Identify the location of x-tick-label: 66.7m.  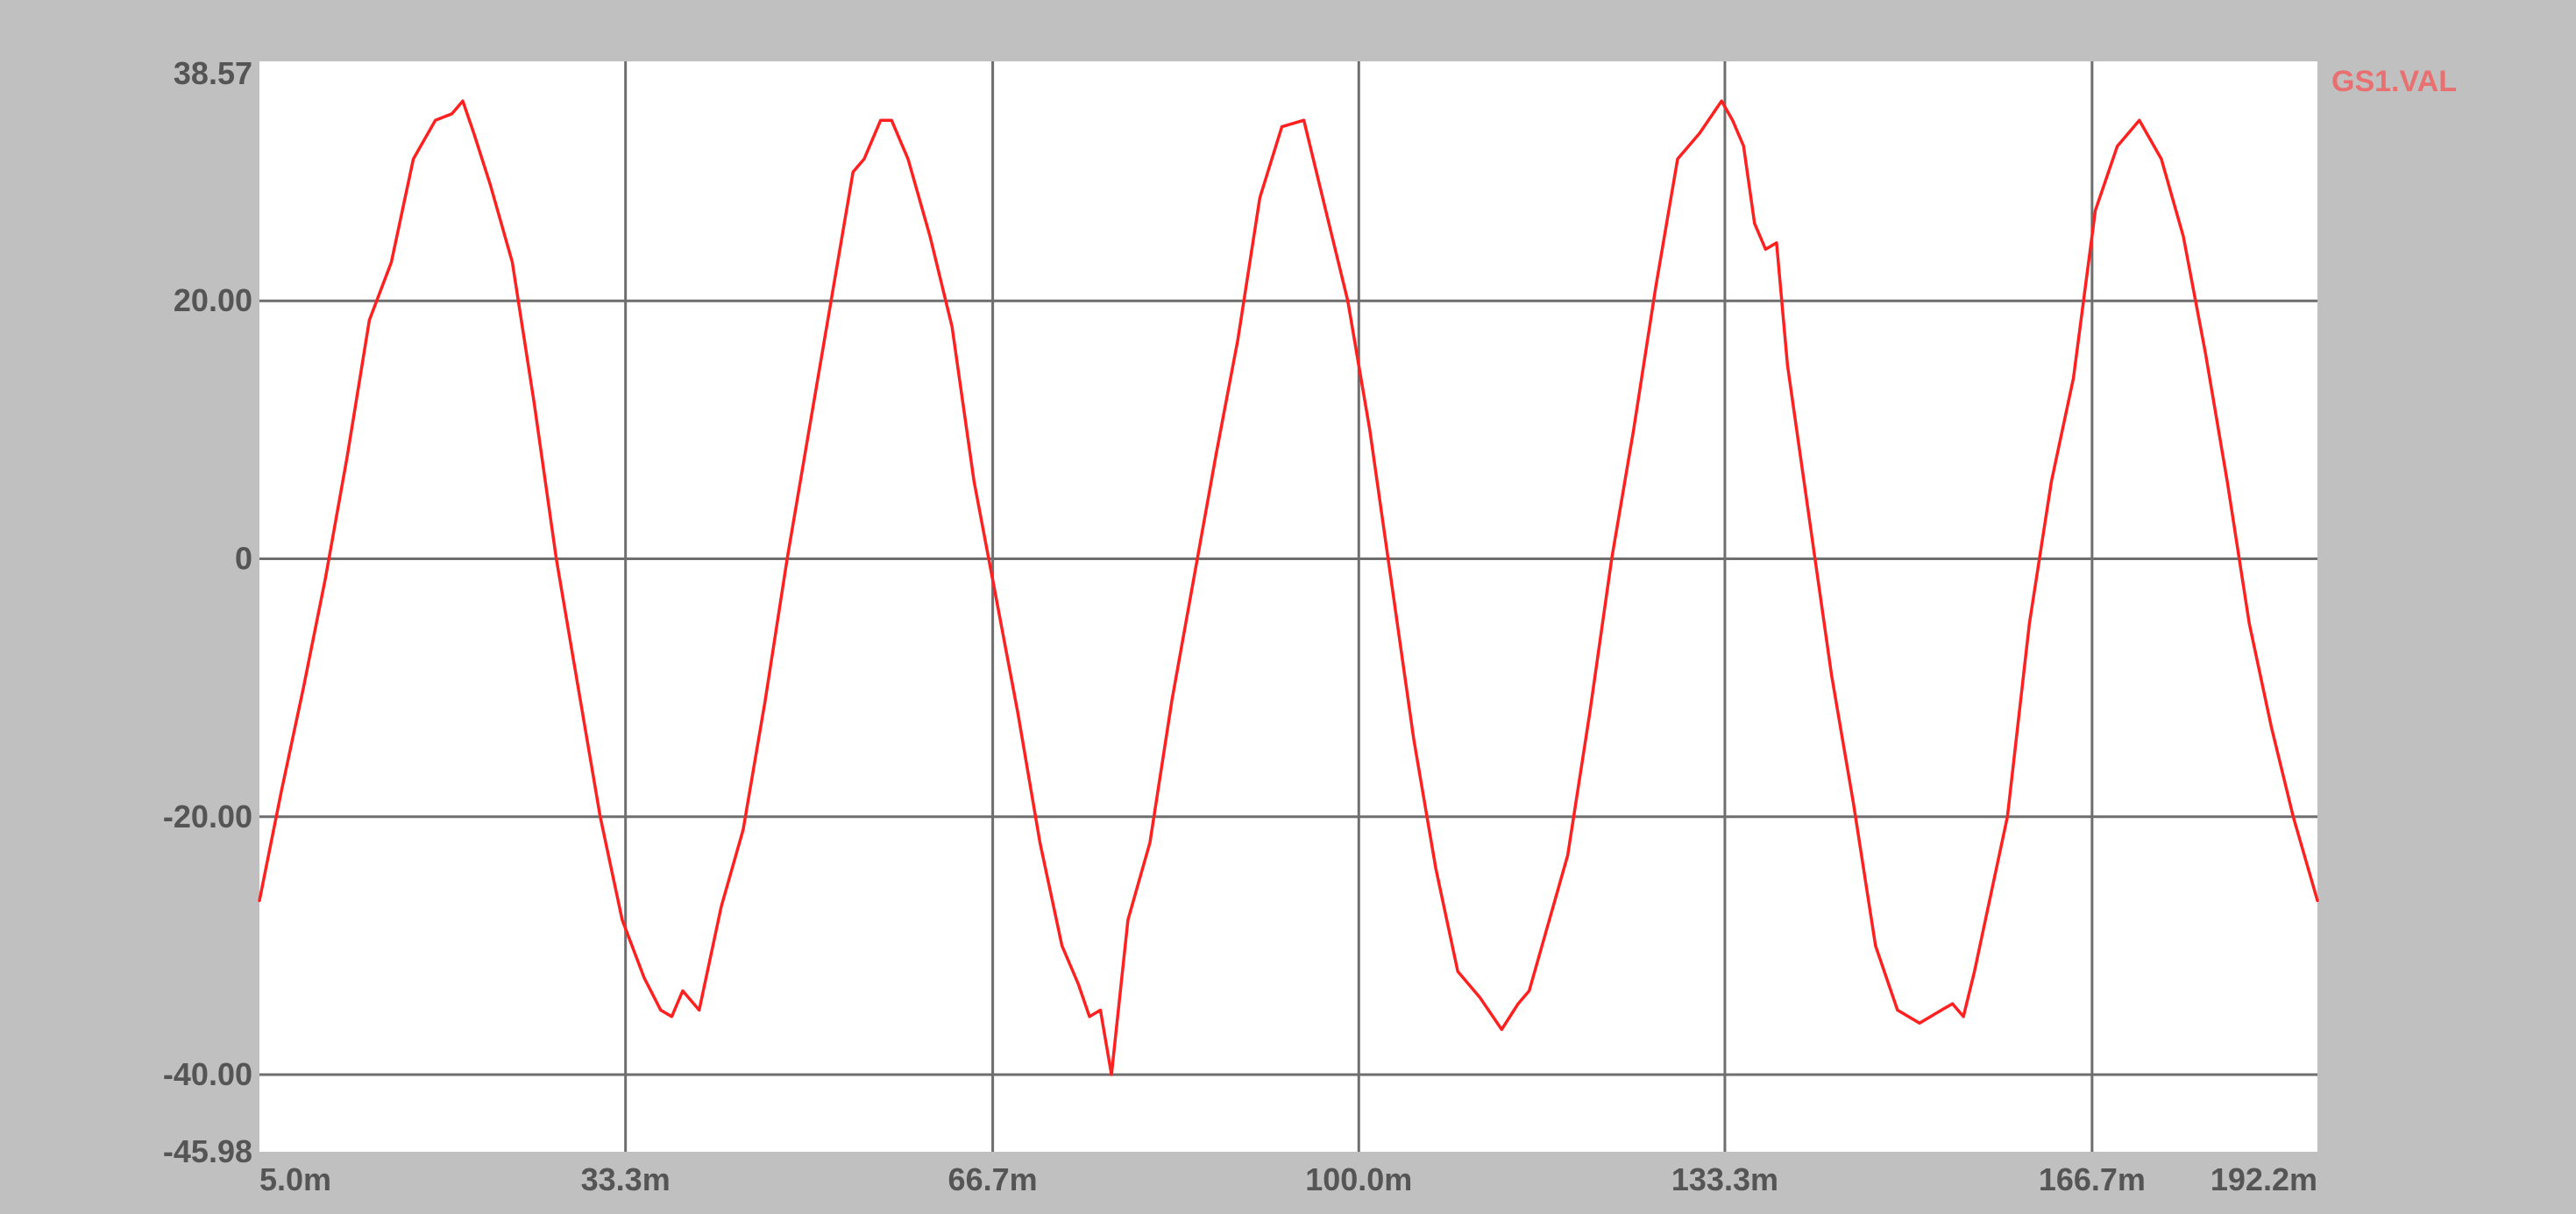
(993, 1179).